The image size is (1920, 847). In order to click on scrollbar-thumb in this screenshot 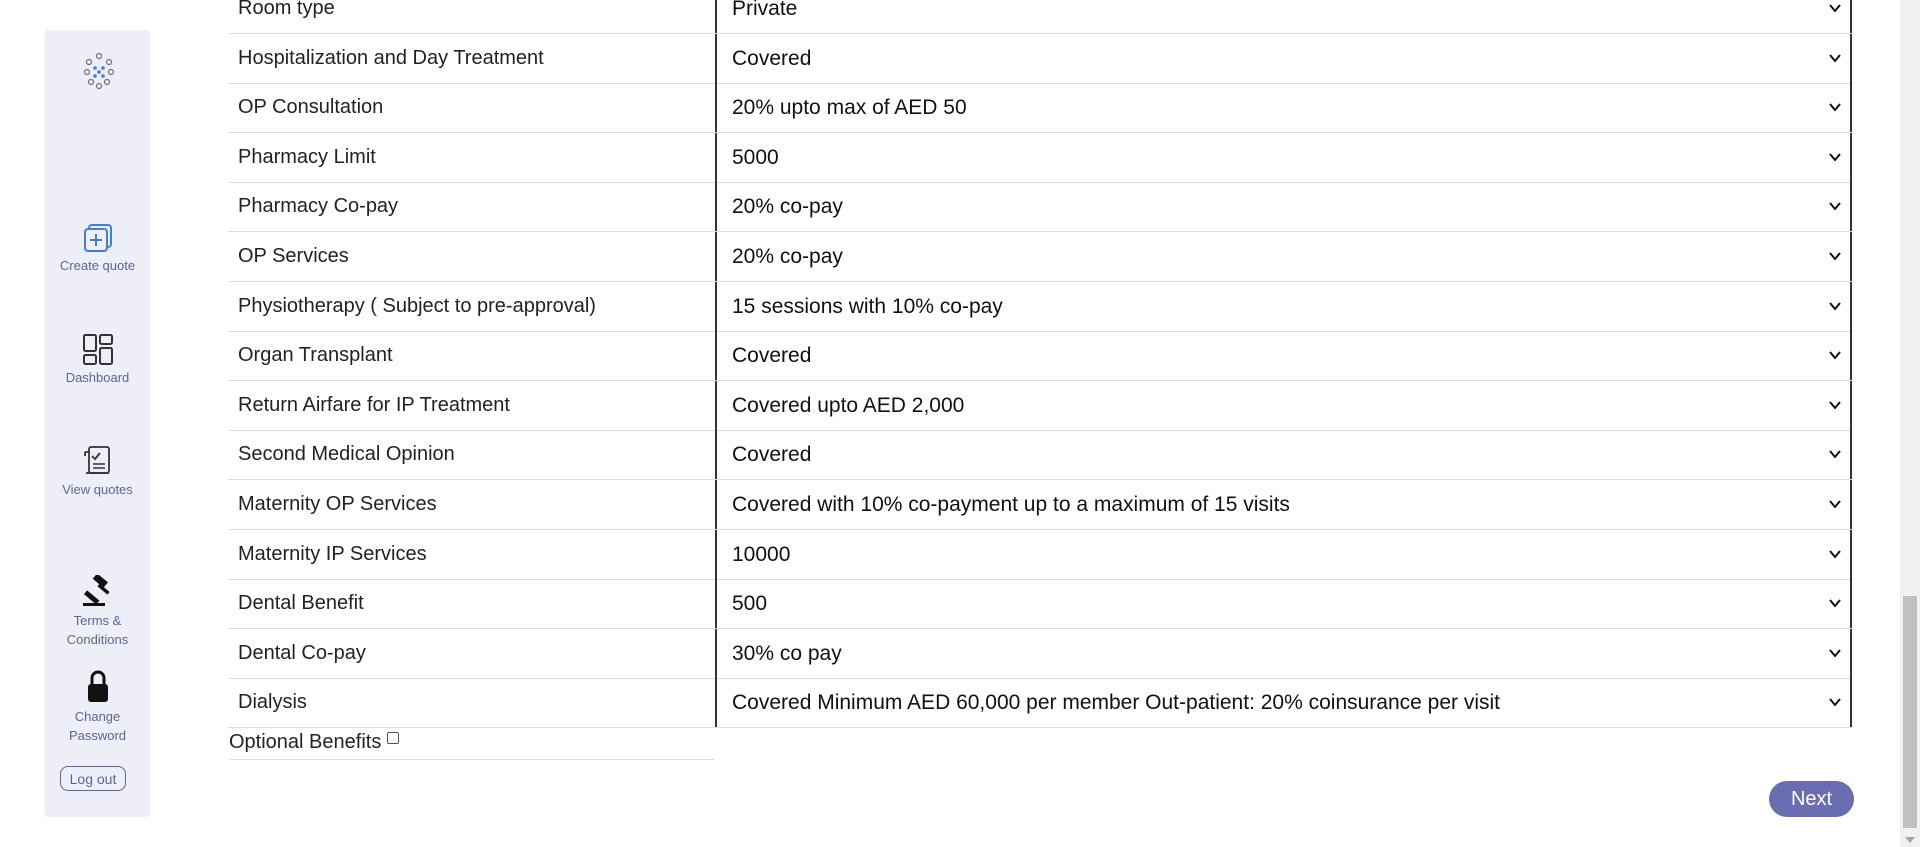, I will do `click(1910, 712)`.